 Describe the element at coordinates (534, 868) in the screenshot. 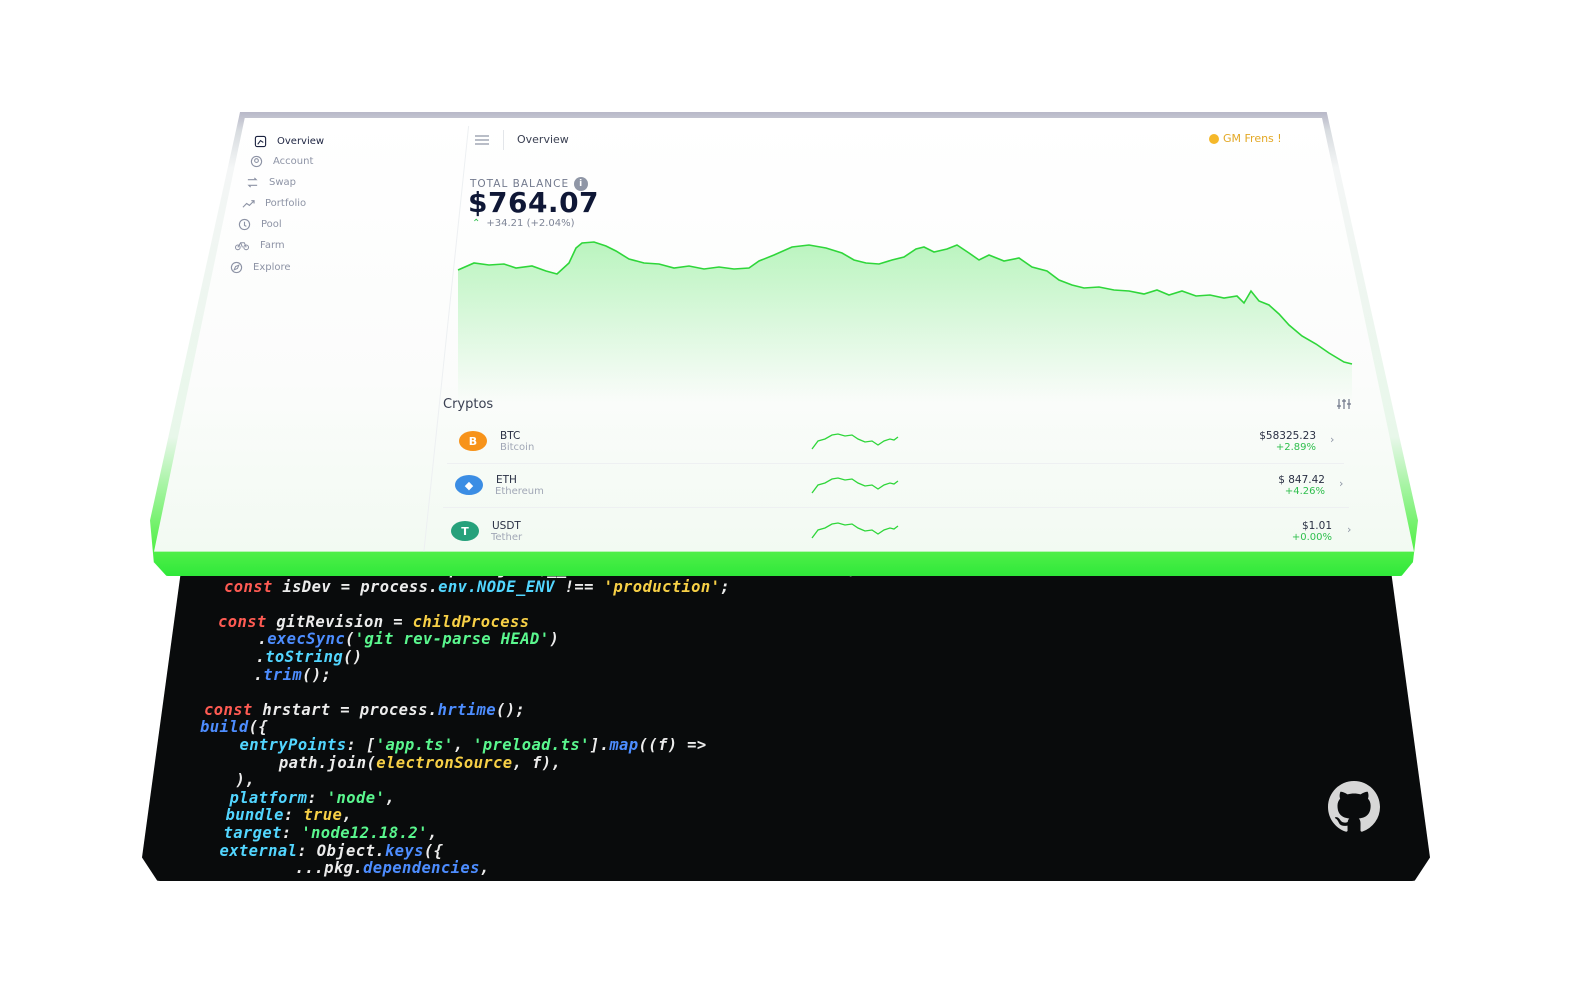

I see `code-line: ...pkg.dependencies,` at that location.